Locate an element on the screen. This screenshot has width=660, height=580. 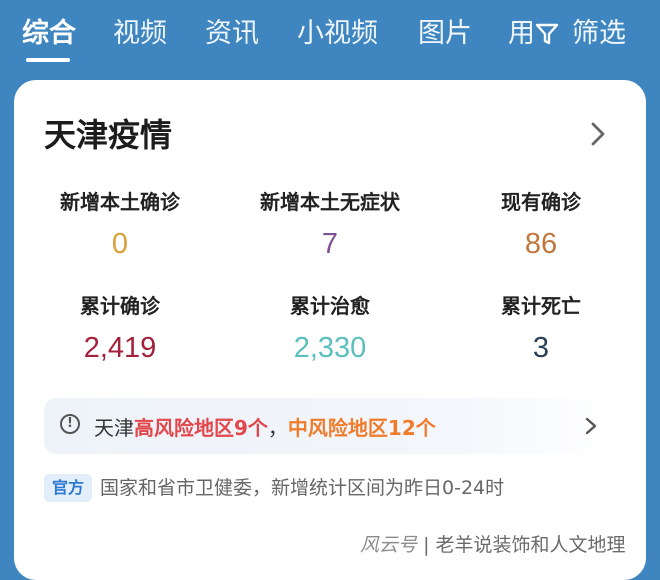
active-tab-indicator is located at coordinates (48, 60).